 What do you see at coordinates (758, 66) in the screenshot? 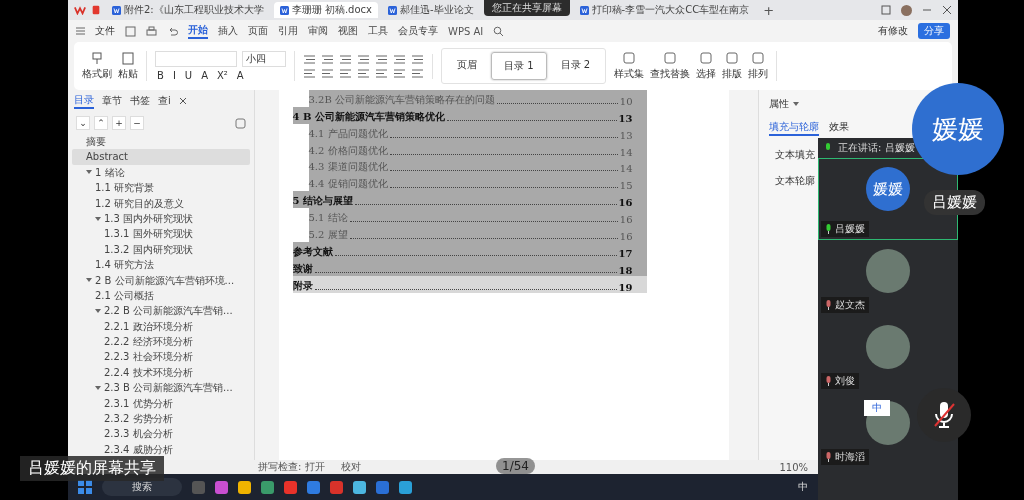
I see `ribbon-tool-button: 排列` at bounding box center [758, 66].